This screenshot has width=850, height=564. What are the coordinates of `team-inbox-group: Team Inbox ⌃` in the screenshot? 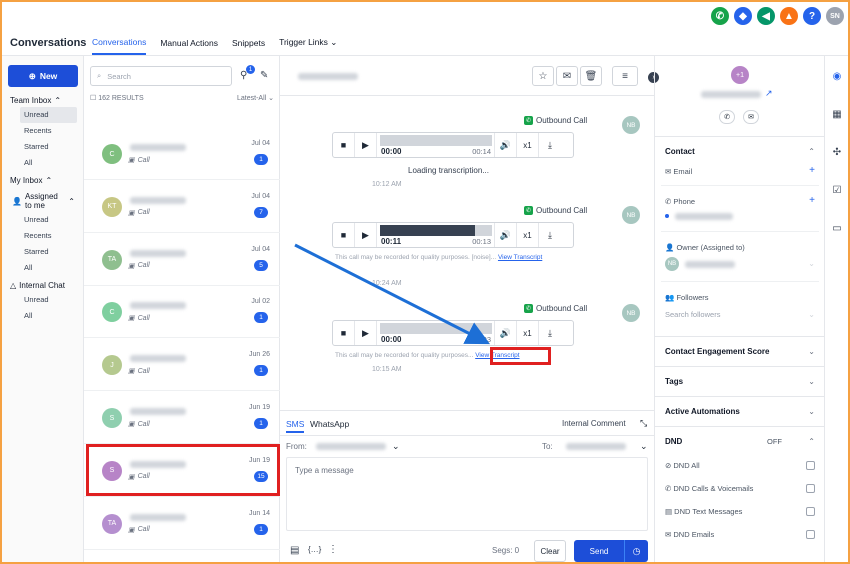 It's located at (42, 99).